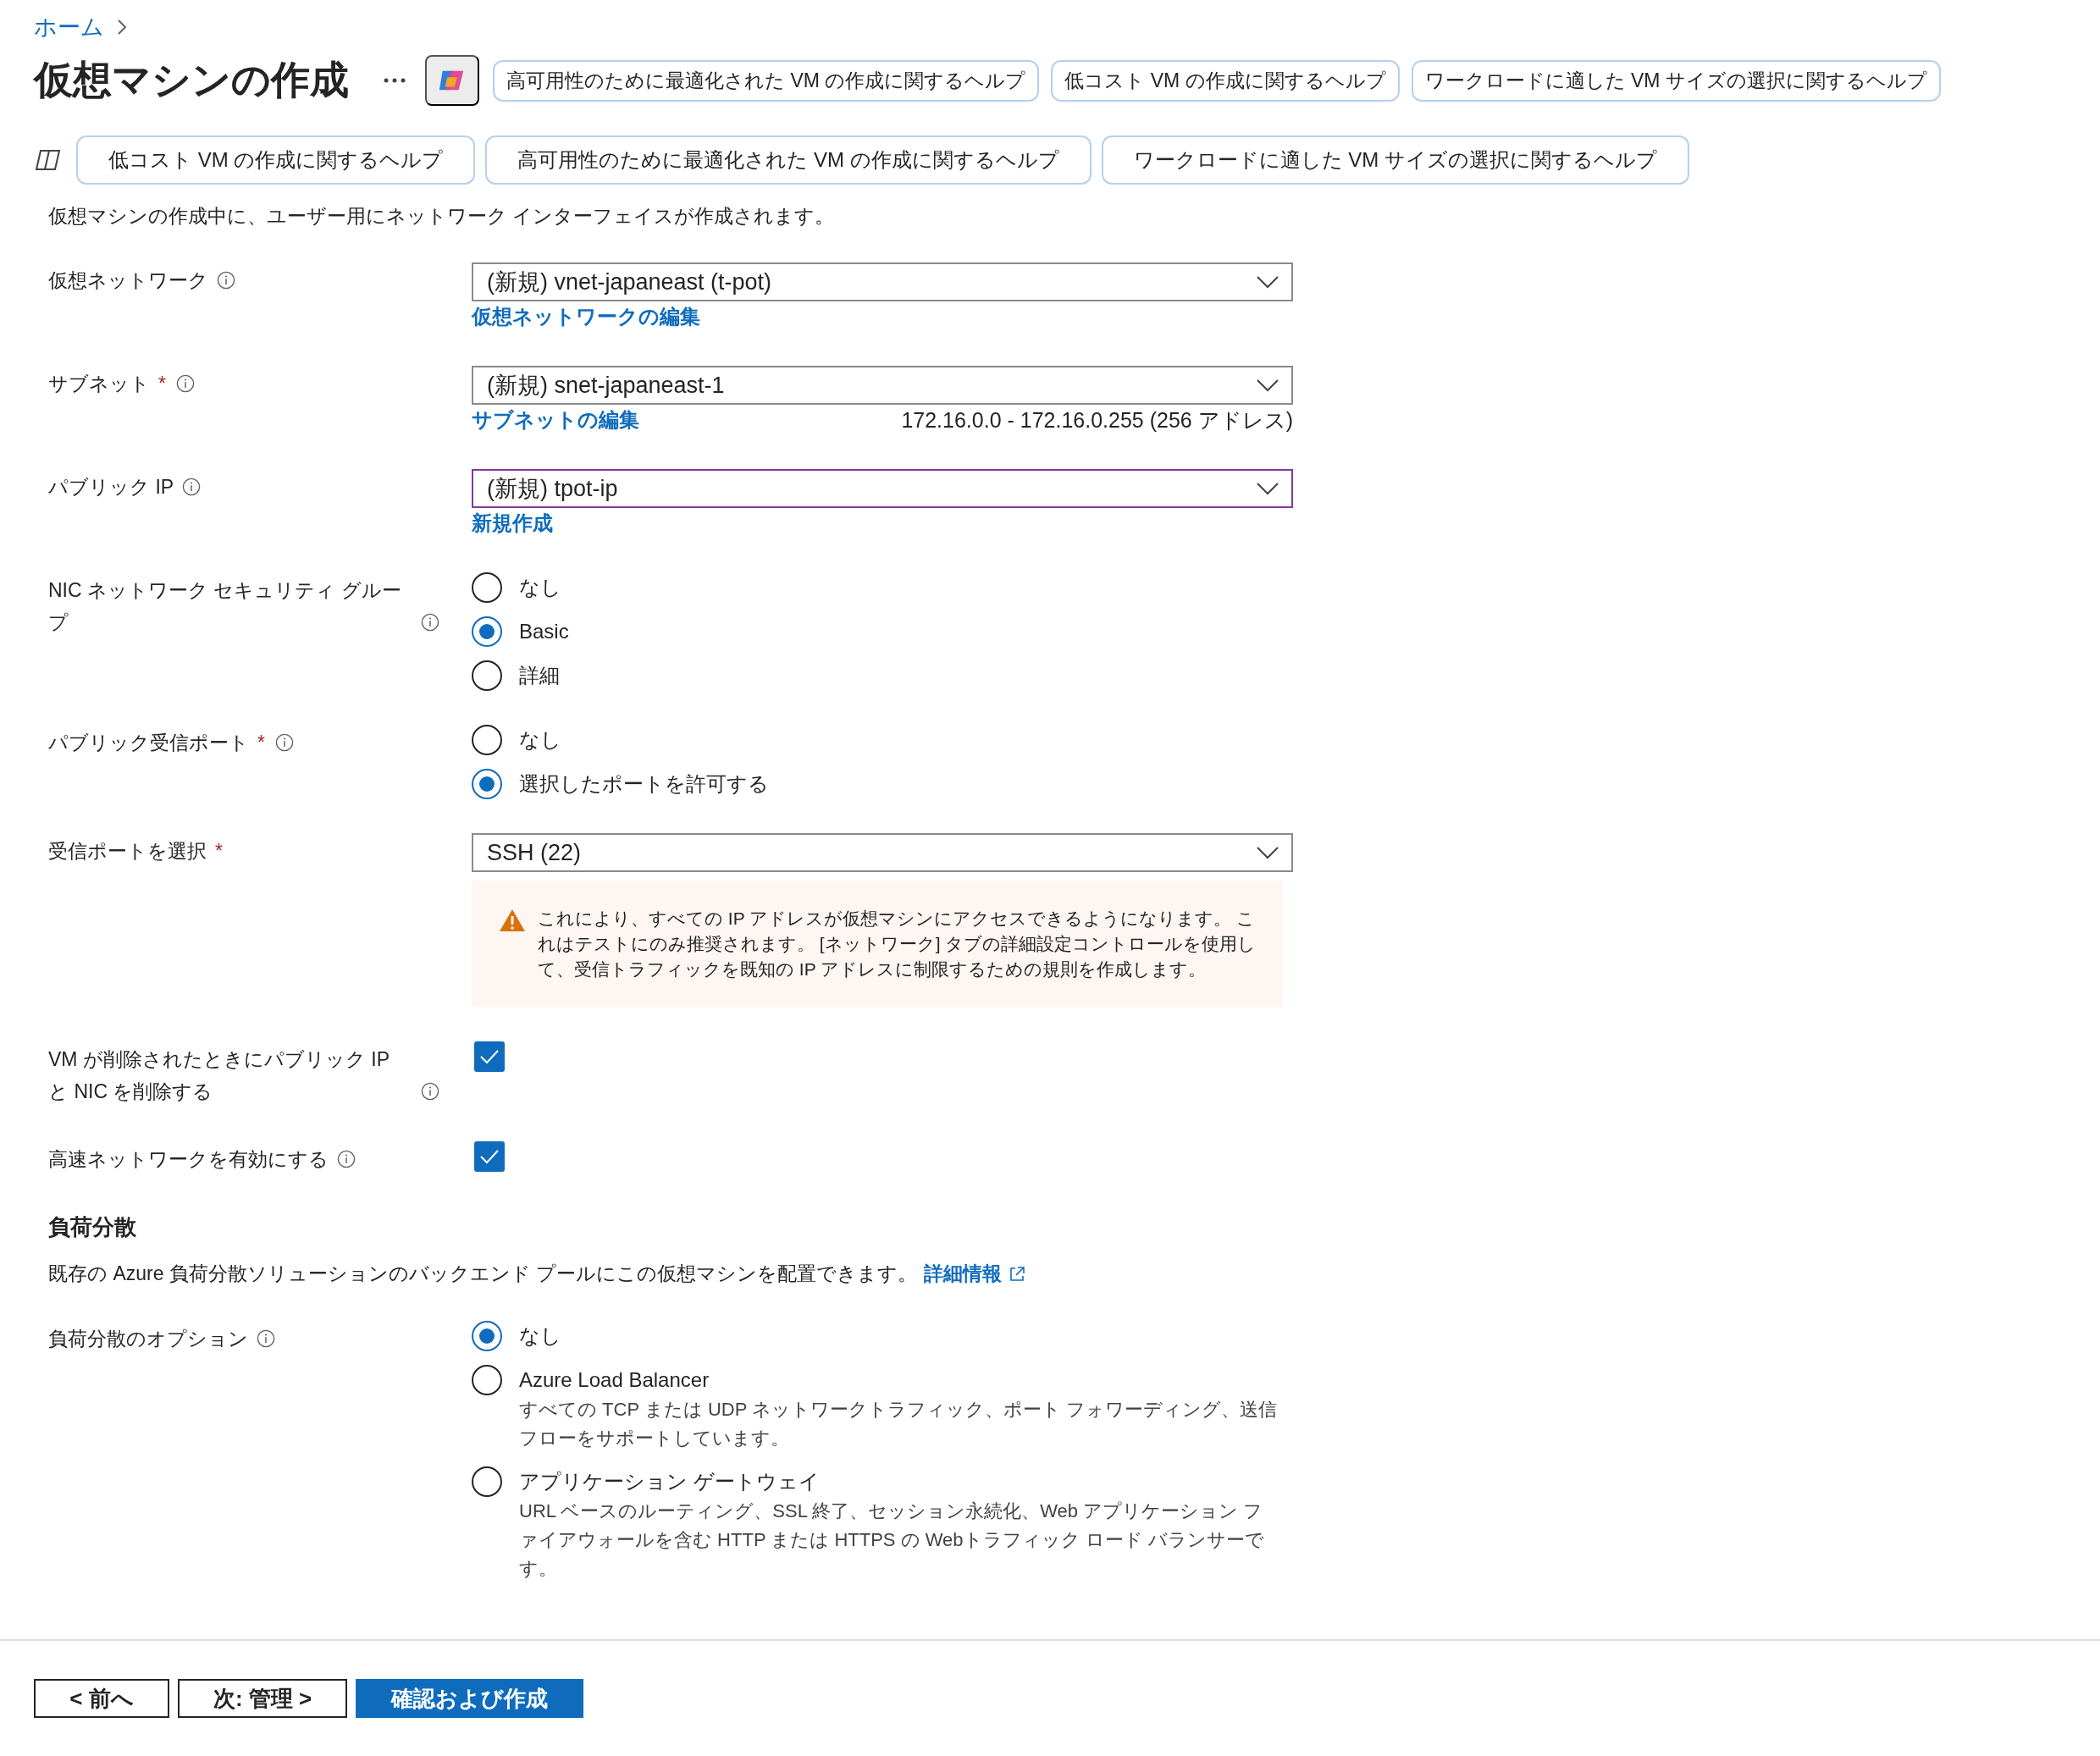 The width and height of the screenshot is (2100, 1756). Describe the element at coordinates (276, 160) in the screenshot. I see `help-suggestion-button: 低コスト VM の作成に関するヘルプ` at that location.